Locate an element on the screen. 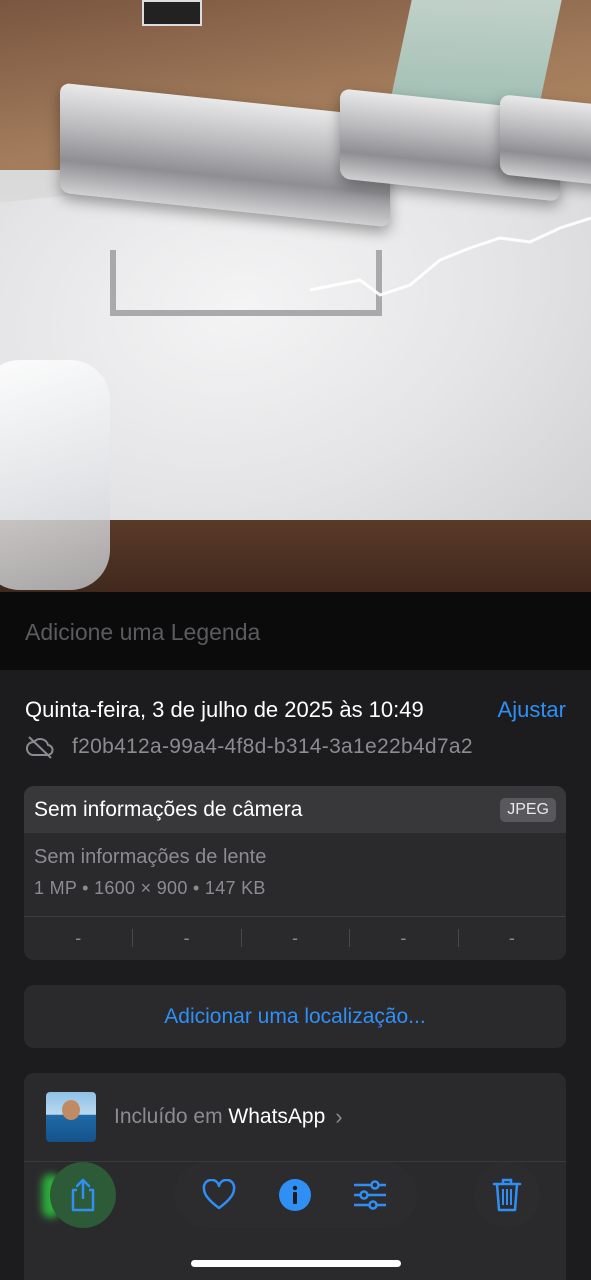 The width and height of the screenshot is (591, 1280). exif-focal-length: - is located at coordinates (186, 938).